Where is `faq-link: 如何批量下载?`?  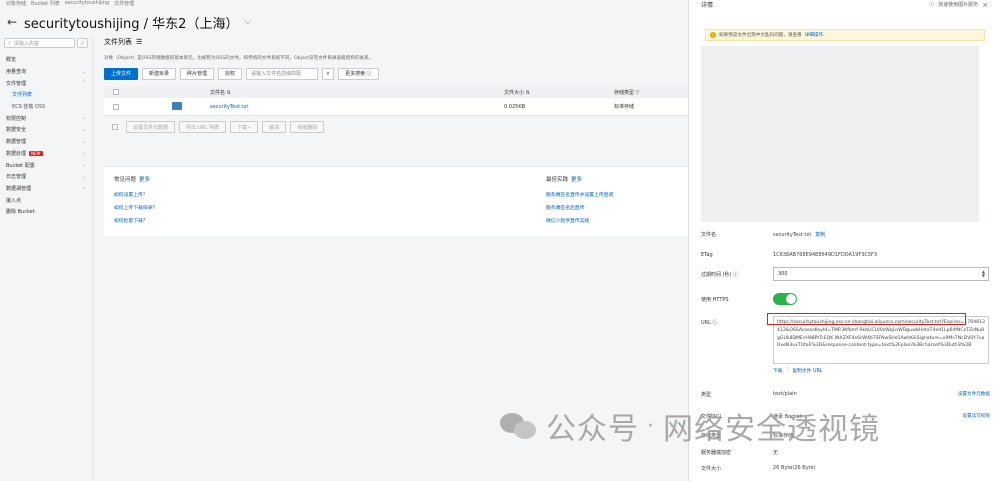
faq-link: 如何批量下载? is located at coordinates (214, 220).